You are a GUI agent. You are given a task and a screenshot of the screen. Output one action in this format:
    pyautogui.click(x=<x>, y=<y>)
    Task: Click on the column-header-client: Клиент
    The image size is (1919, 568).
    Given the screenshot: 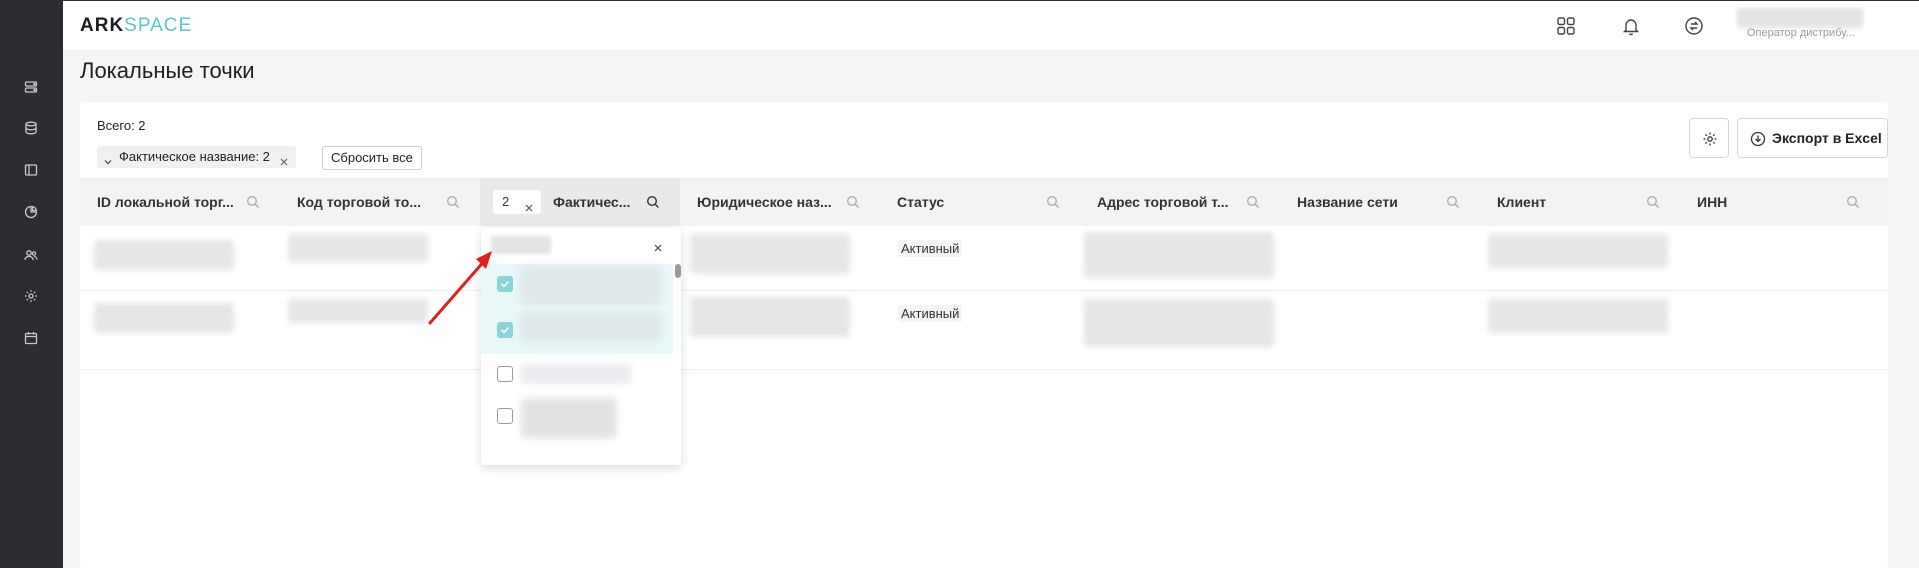 What is the action you would take?
    pyautogui.click(x=1580, y=202)
    